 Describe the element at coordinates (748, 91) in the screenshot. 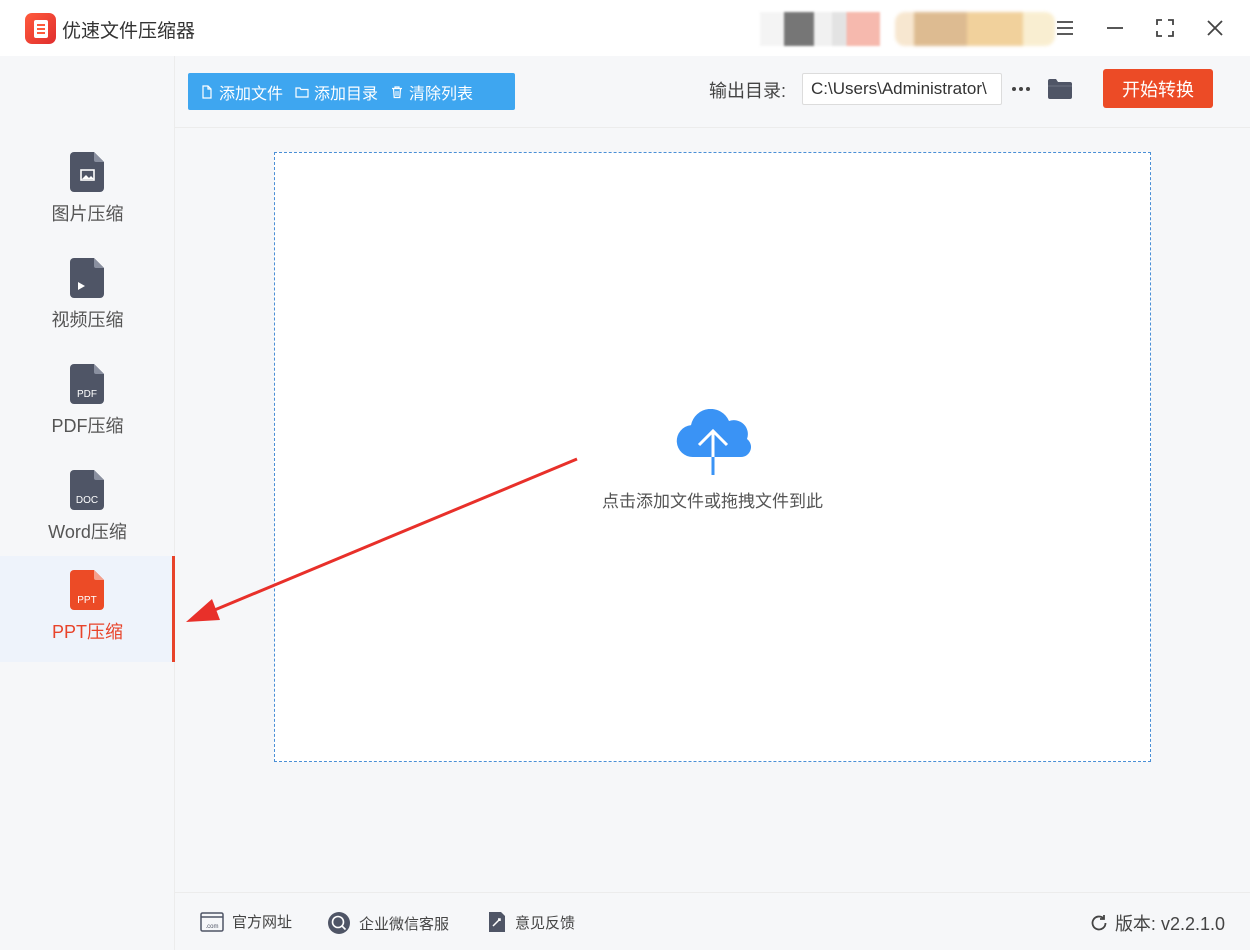

I see `output-dir-label: 输出目录:` at that location.